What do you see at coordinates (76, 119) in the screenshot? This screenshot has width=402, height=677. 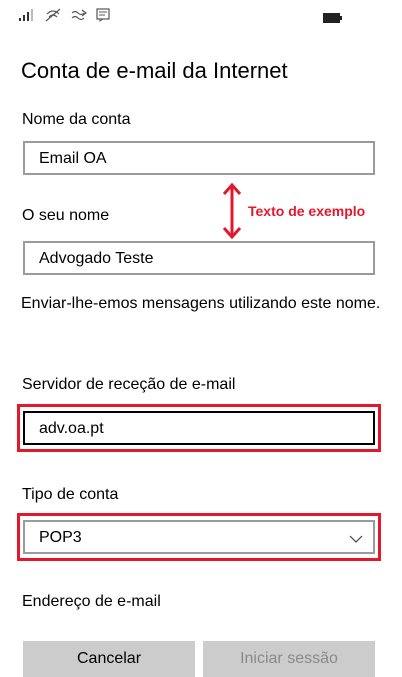 I see `account-name-label: Nome da conta` at bounding box center [76, 119].